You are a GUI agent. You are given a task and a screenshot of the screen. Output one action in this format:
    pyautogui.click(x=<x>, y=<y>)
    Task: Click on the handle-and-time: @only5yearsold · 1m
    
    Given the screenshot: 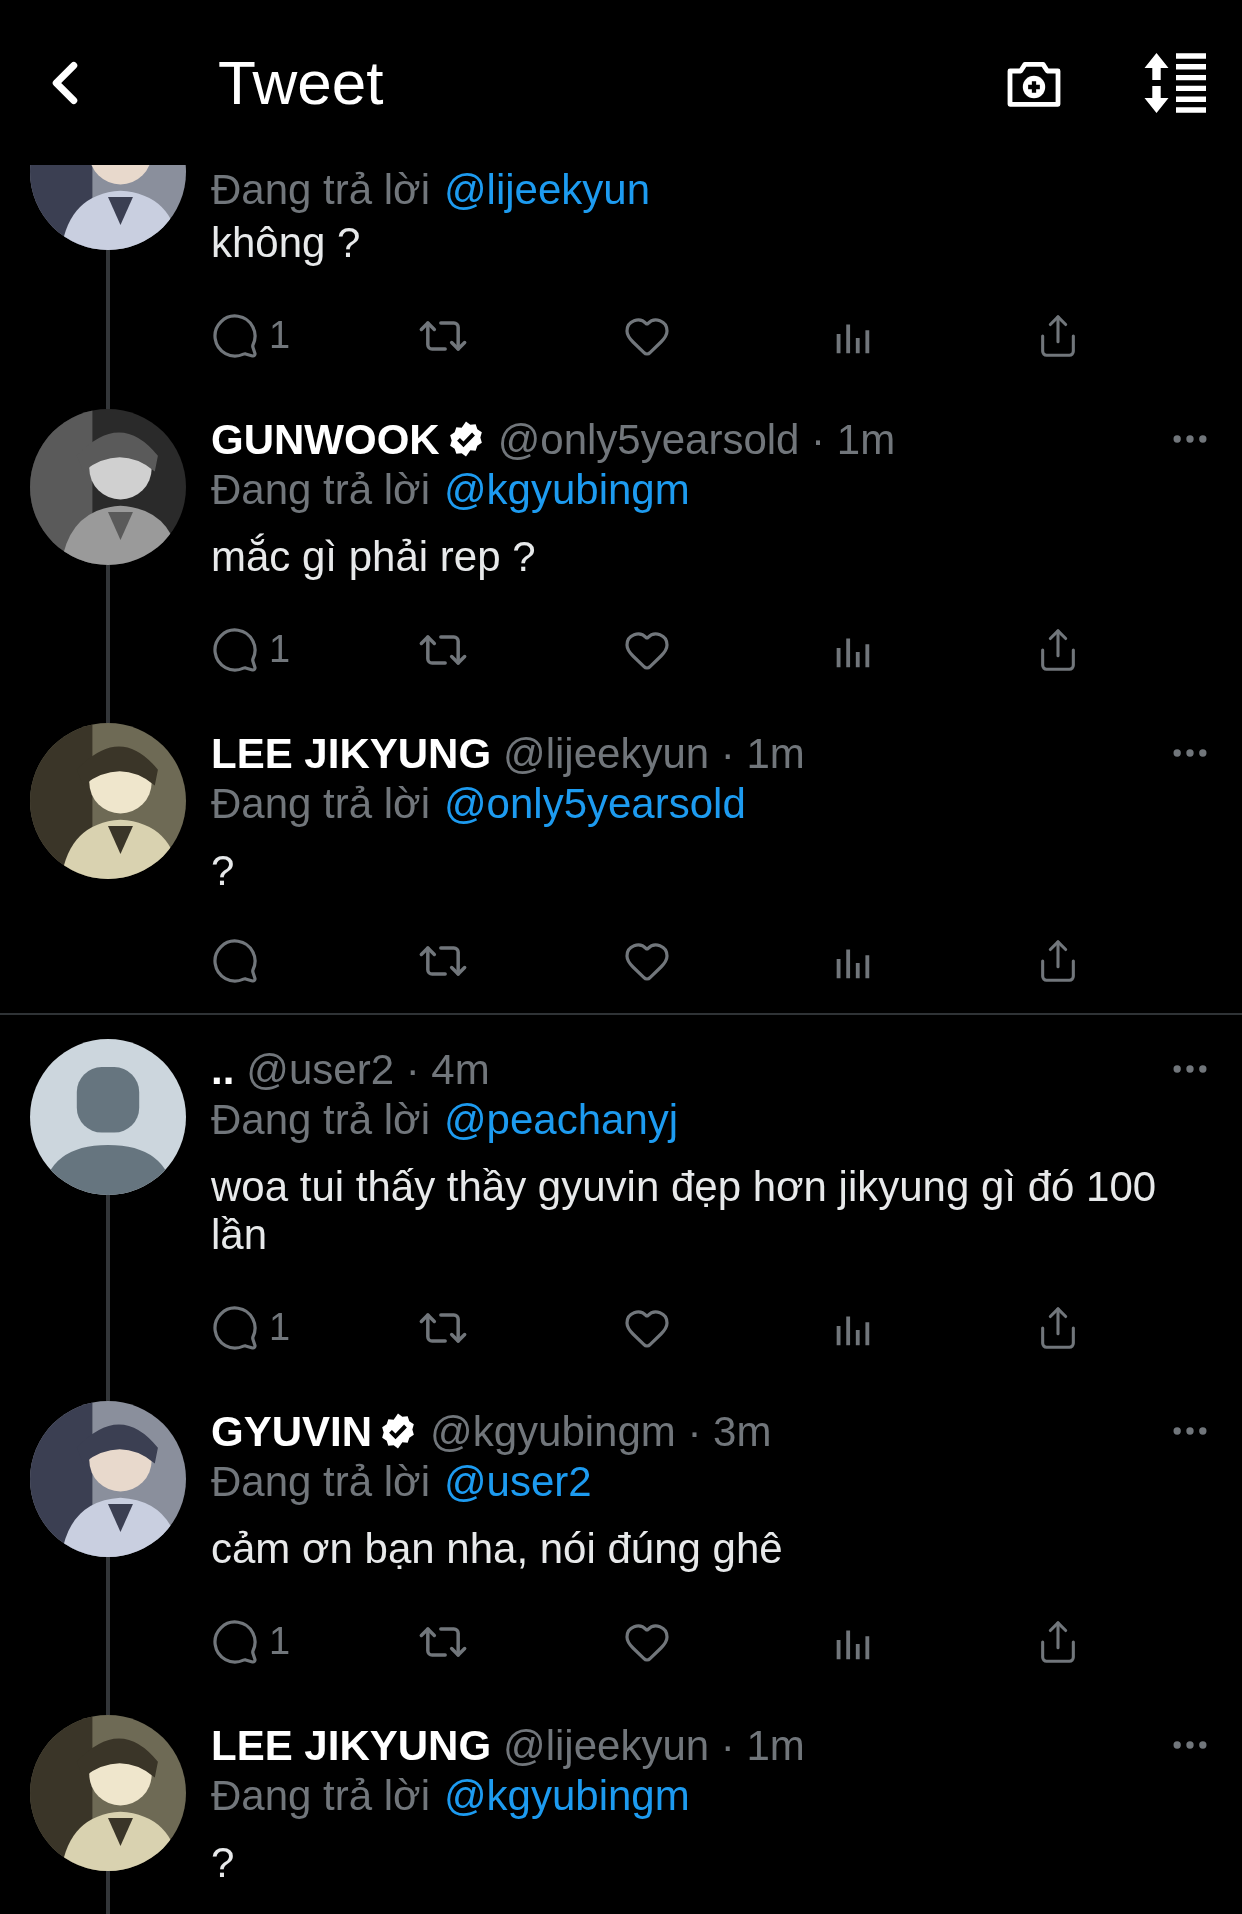 What is the action you would take?
    pyautogui.click(x=696, y=439)
    